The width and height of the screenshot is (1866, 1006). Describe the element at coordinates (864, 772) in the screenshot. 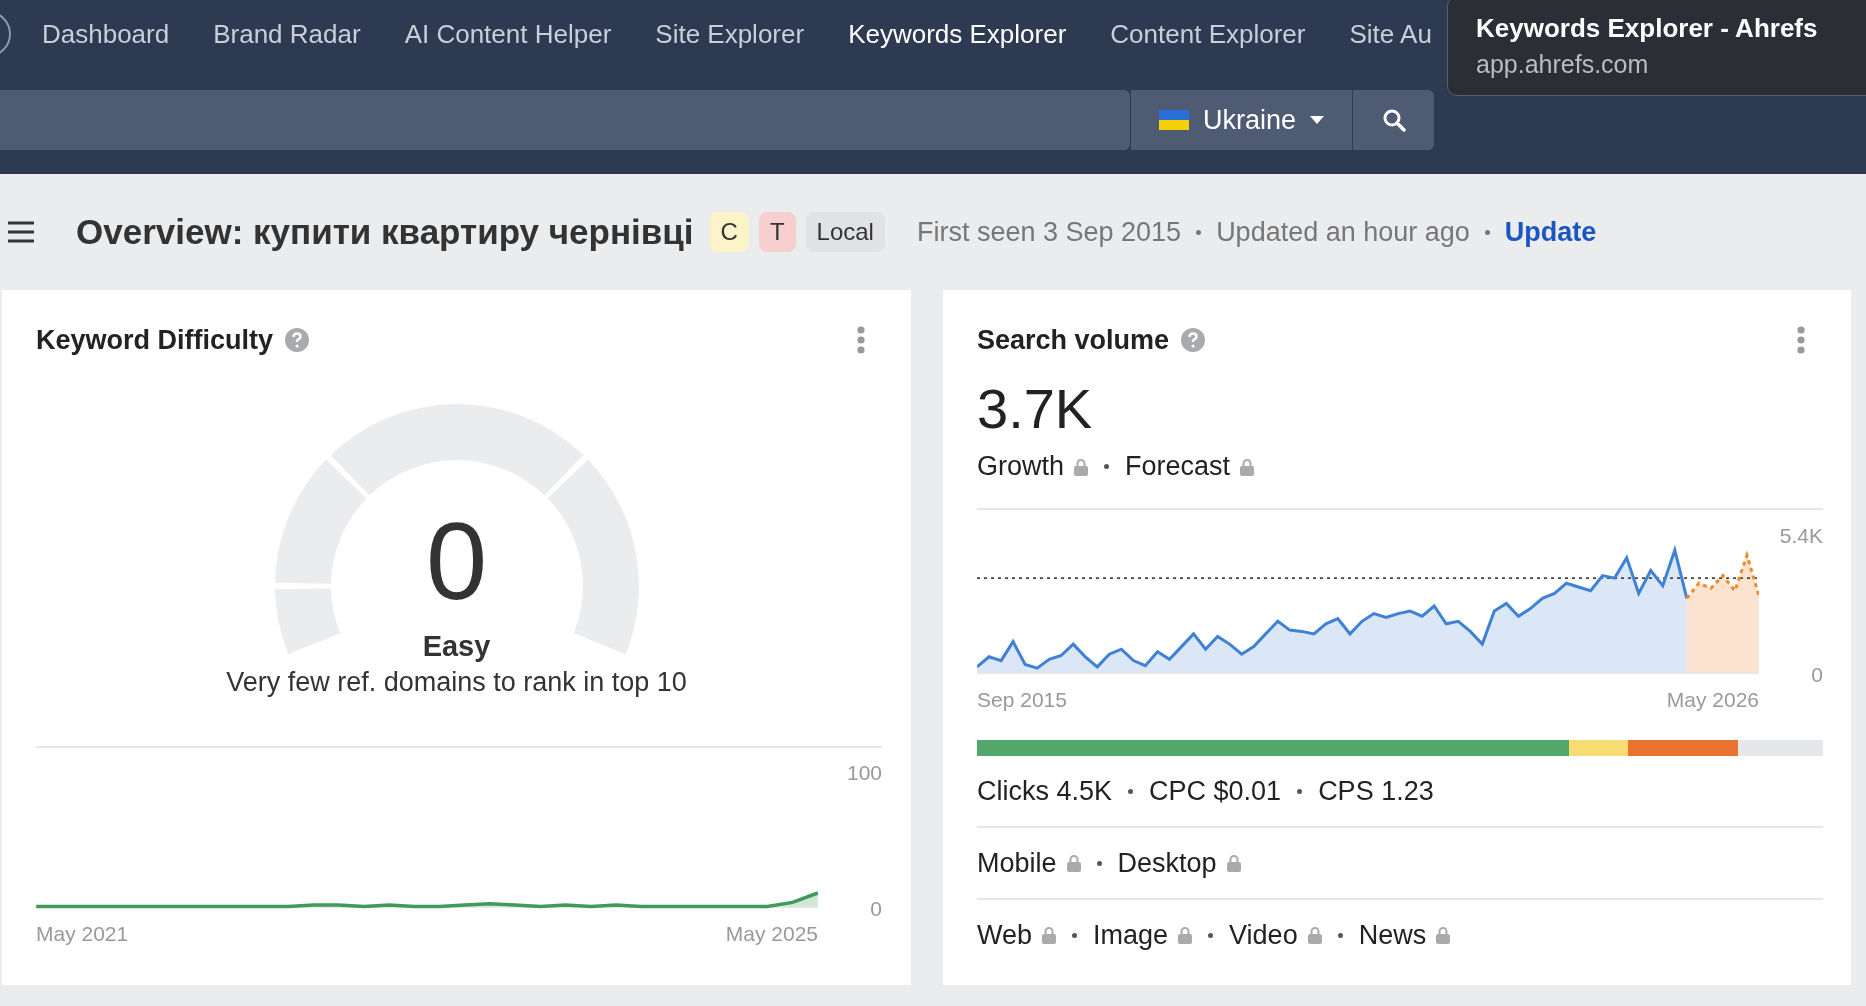

I see `axis-tick-label: 100` at that location.